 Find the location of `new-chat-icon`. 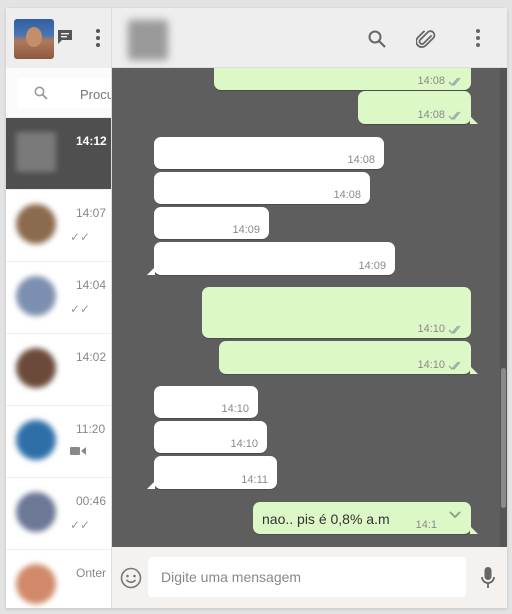

new-chat-icon is located at coordinates (65, 37).